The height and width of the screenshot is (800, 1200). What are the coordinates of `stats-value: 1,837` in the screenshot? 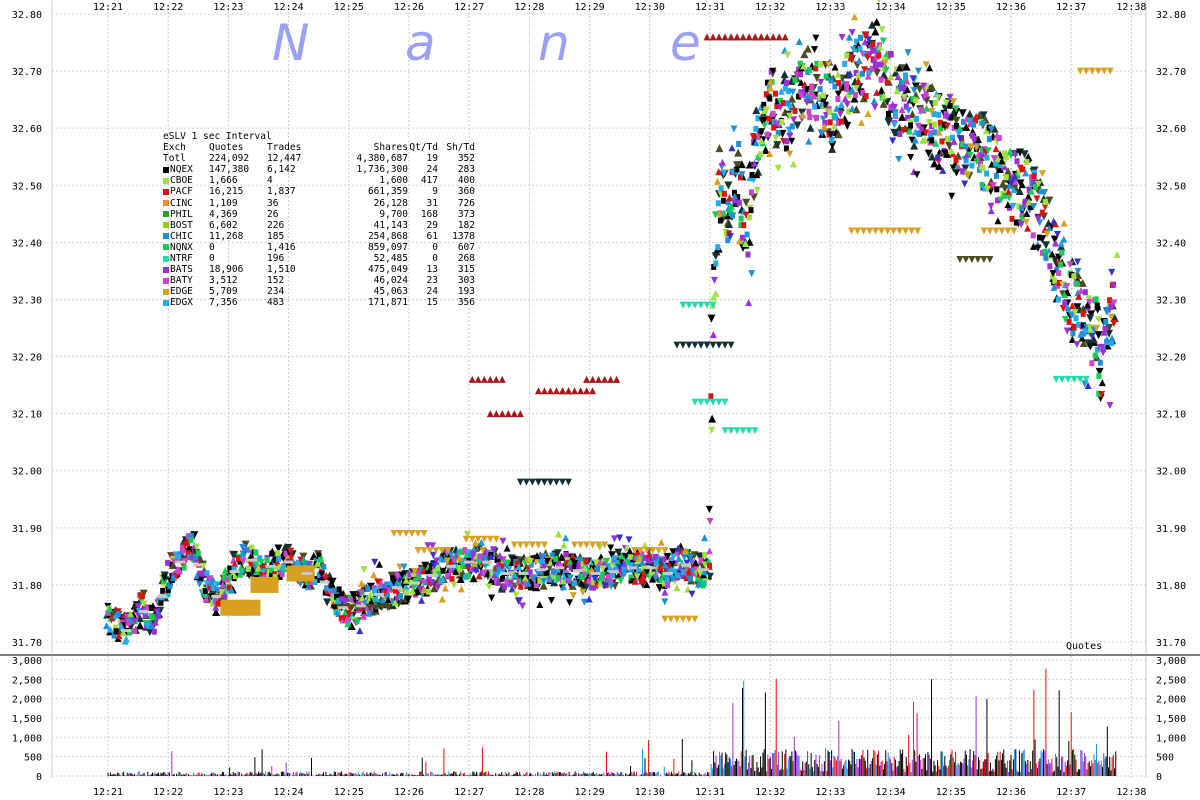 It's located at (281, 192).